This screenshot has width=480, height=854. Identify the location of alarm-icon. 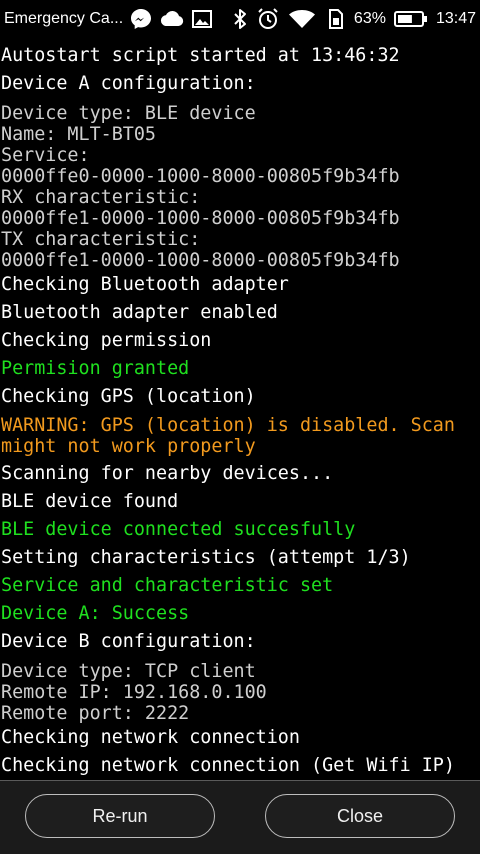
(268, 19).